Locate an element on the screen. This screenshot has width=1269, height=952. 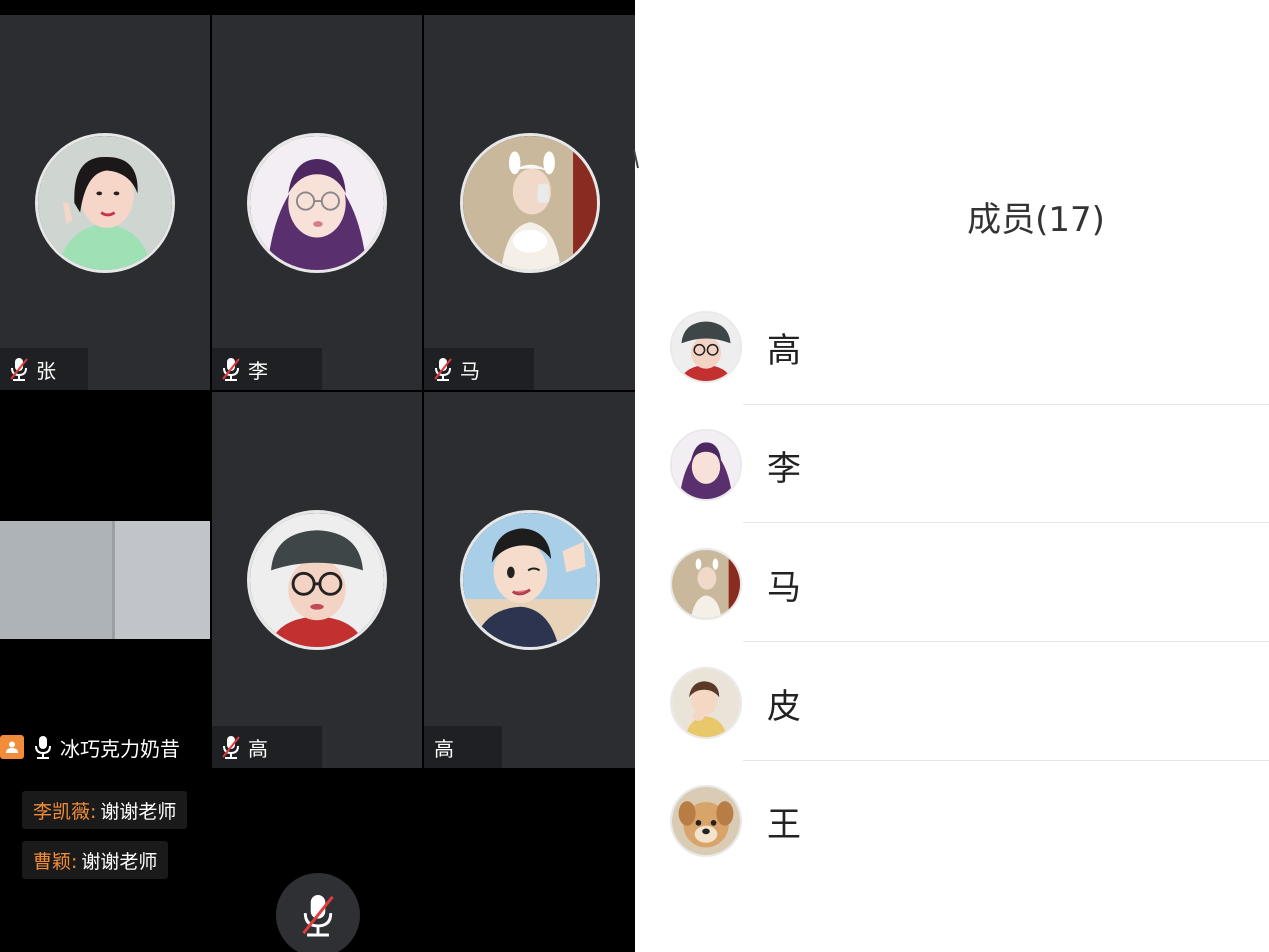
participant-name-tag: 张 is located at coordinates (44, 369).